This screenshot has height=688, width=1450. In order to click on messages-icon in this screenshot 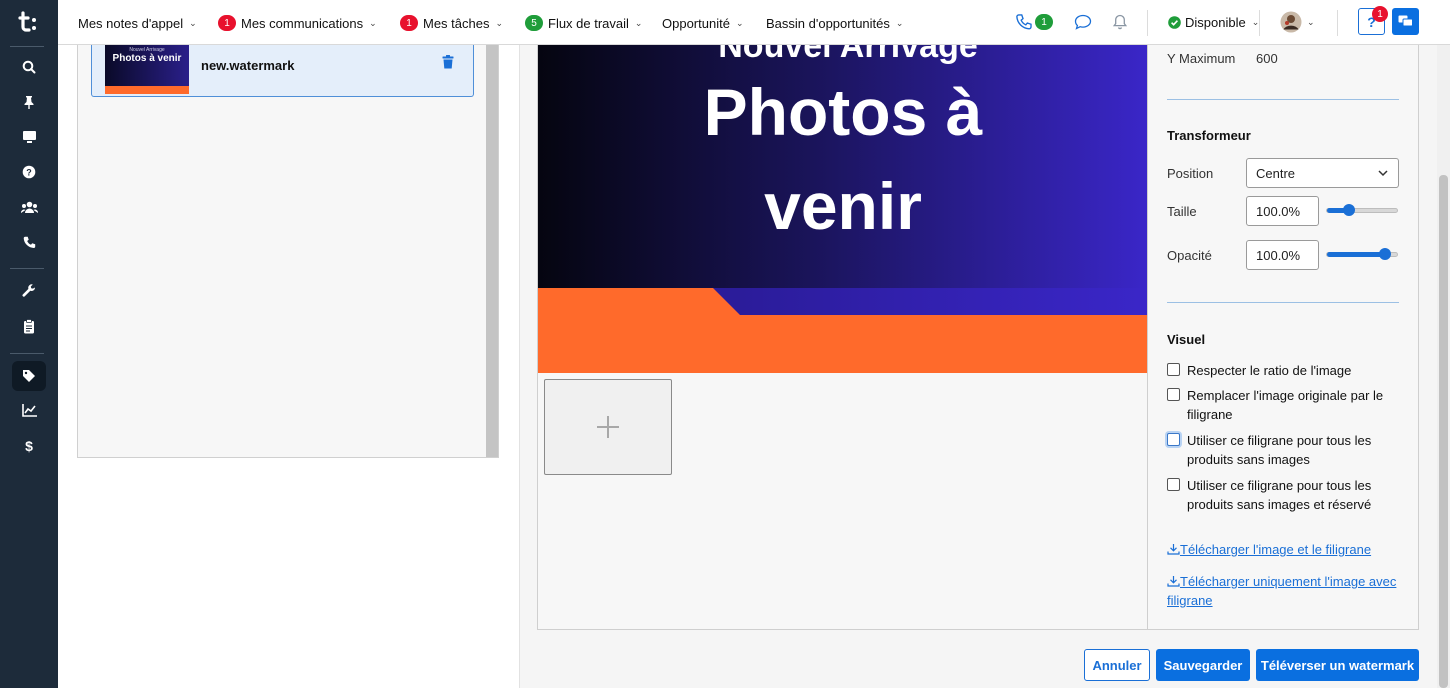, I will do `click(1405, 21)`.